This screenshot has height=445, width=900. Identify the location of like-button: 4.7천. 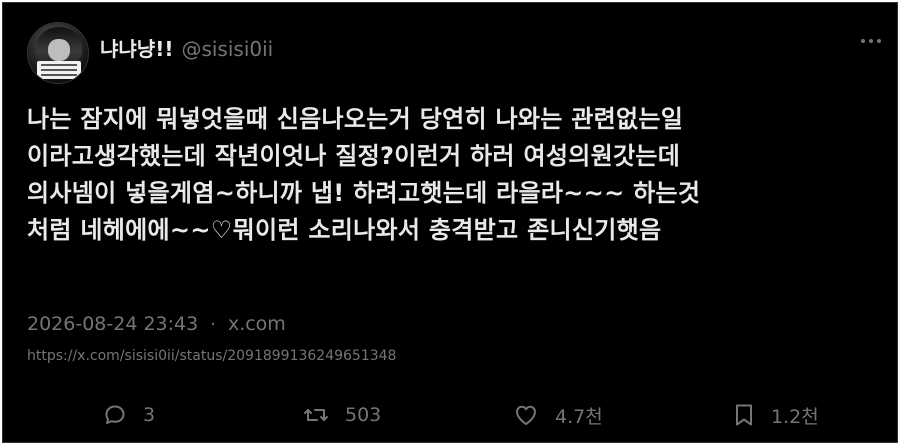
(558, 415).